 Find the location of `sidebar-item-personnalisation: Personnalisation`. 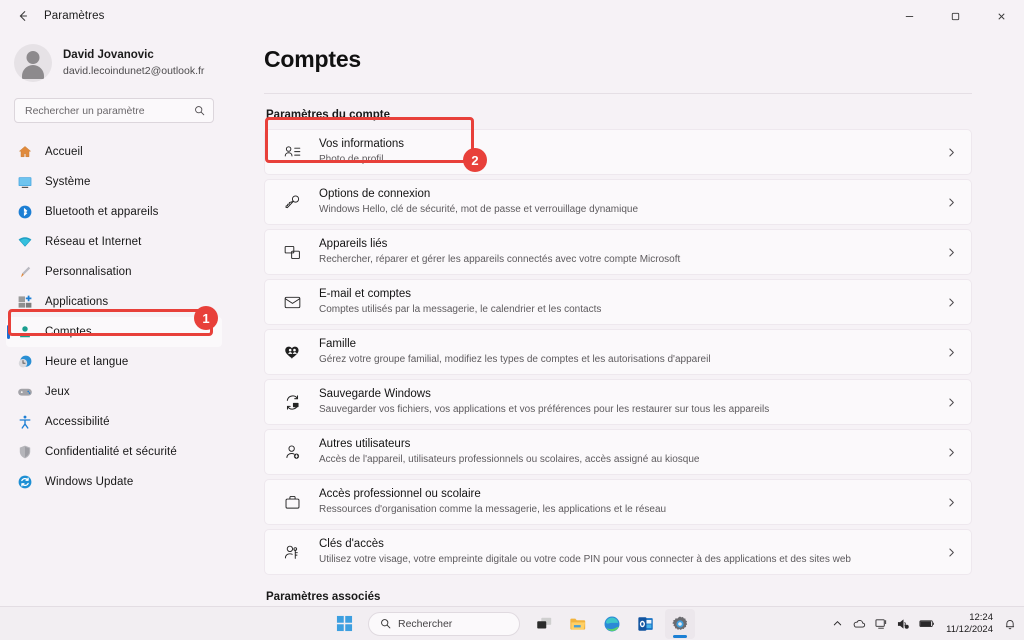

sidebar-item-personnalisation: Personnalisation is located at coordinates (114, 272).